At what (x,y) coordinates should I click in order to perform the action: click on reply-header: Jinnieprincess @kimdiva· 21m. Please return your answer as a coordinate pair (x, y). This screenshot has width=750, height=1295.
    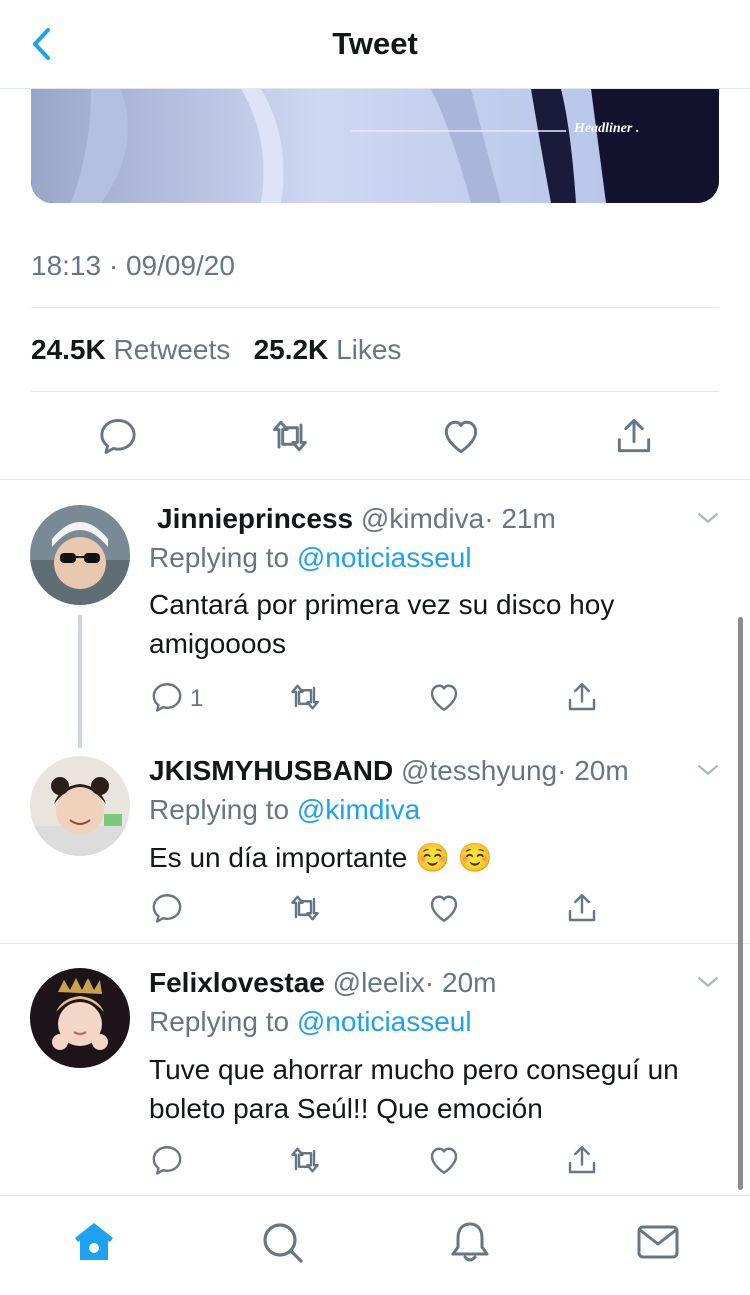
    Looking at the image, I should click on (356, 519).